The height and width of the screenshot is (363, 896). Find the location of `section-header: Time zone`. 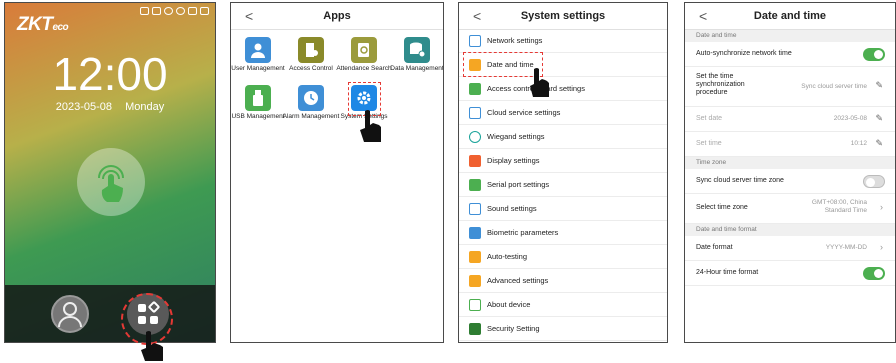

section-header: Time zone is located at coordinates (790, 163).